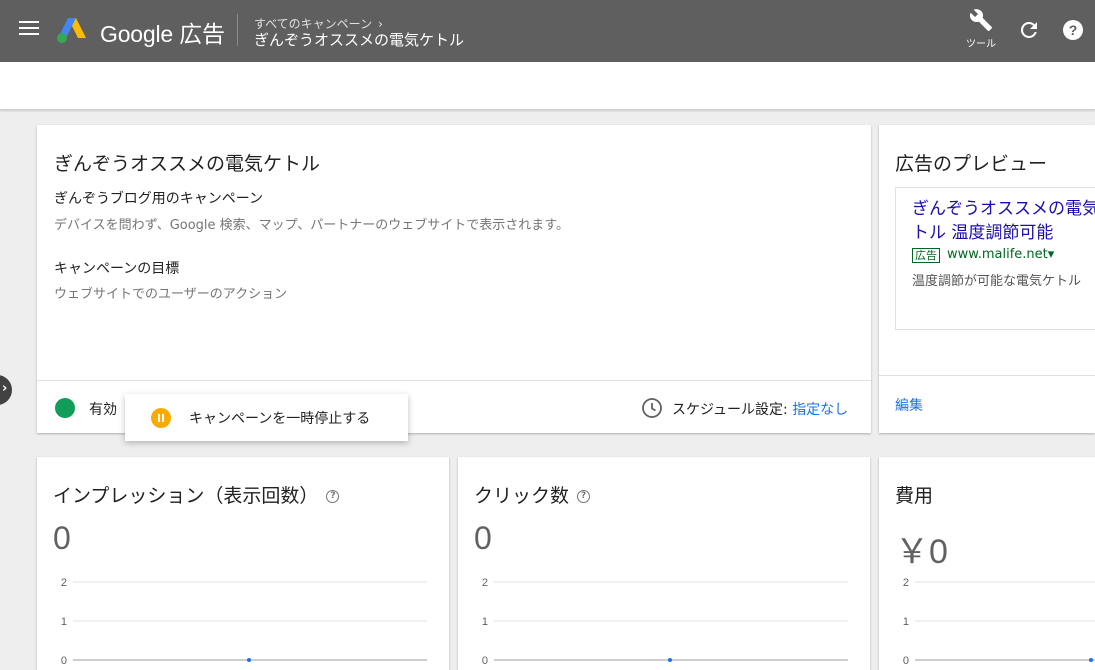 The width and height of the screenshot is (1095, 670). Describe the element at coordinates (244, 622) in the screenshot. I see `impressions-chart: 2 1 0` at that location.